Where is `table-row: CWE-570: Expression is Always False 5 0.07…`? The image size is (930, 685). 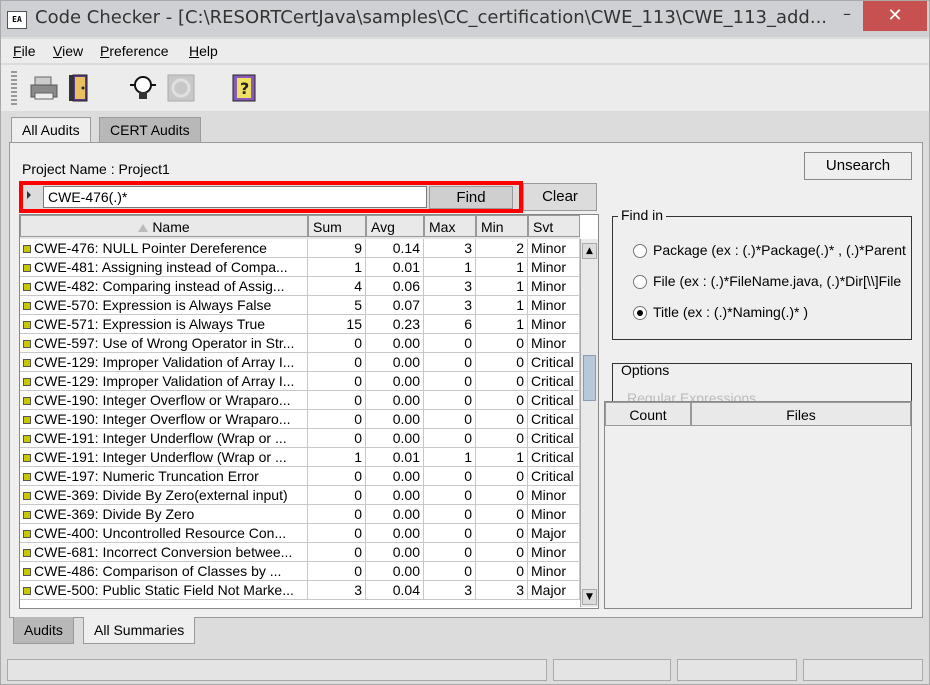
table-row: CWE-570: Expression is Always False 5 0.07… is located at coordinates (300, 305).